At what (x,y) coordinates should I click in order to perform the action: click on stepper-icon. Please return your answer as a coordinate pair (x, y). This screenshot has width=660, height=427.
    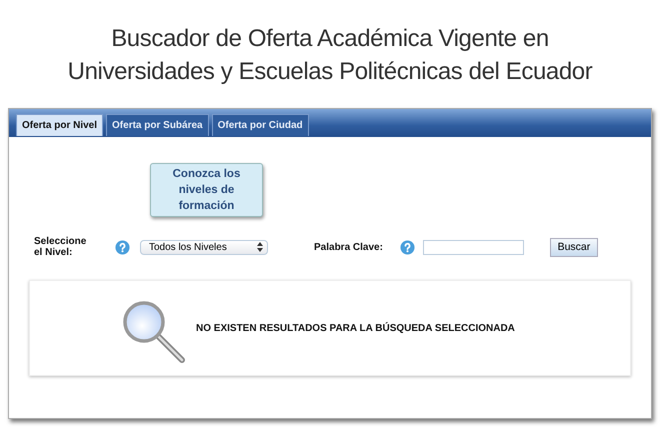
    Looking at the image, I should click on (260, 247).